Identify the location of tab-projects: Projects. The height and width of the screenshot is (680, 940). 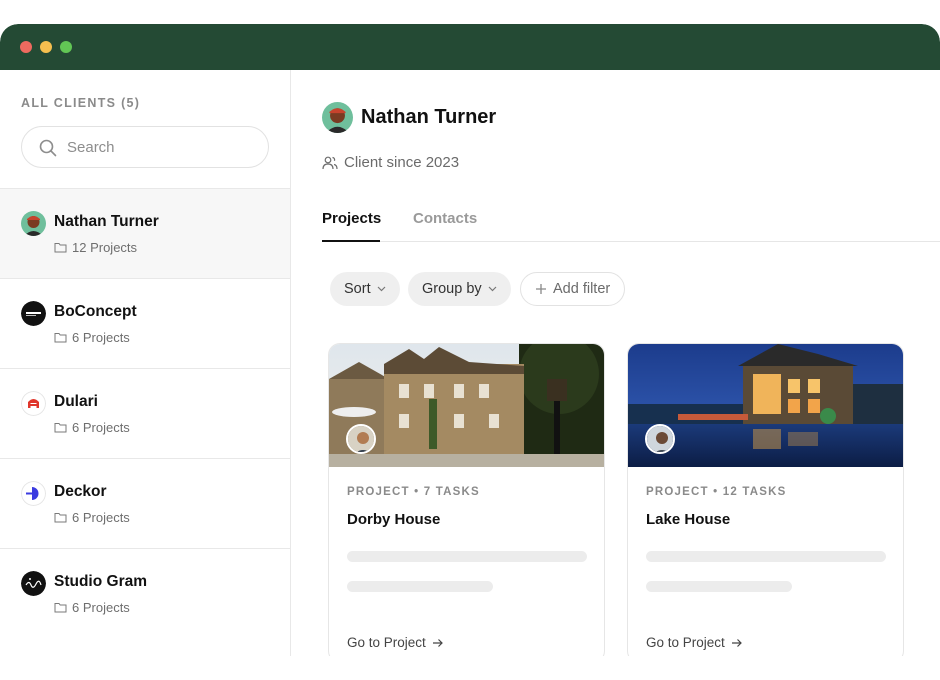
(351, 218).